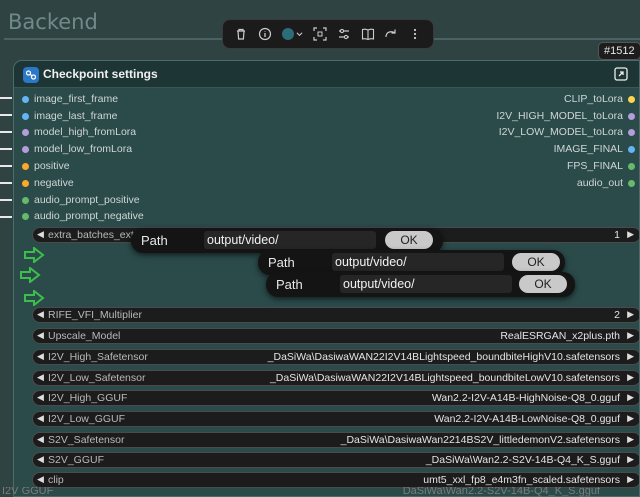  What do you see at coordinates (335, 315) in the screenshot?
I see `rife-multiplier-widget: ◀ RIFE_VFI_Multiplier 2 ▶` at bounding box center [335, 315].